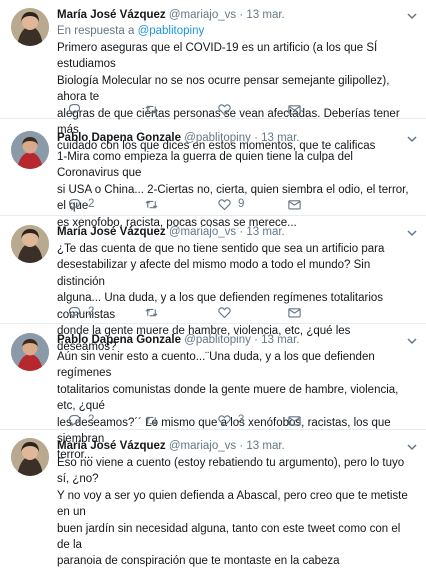  Describe the element at coordinates (207, 109) in the screenshot. I see `tweet-actions` at that location.